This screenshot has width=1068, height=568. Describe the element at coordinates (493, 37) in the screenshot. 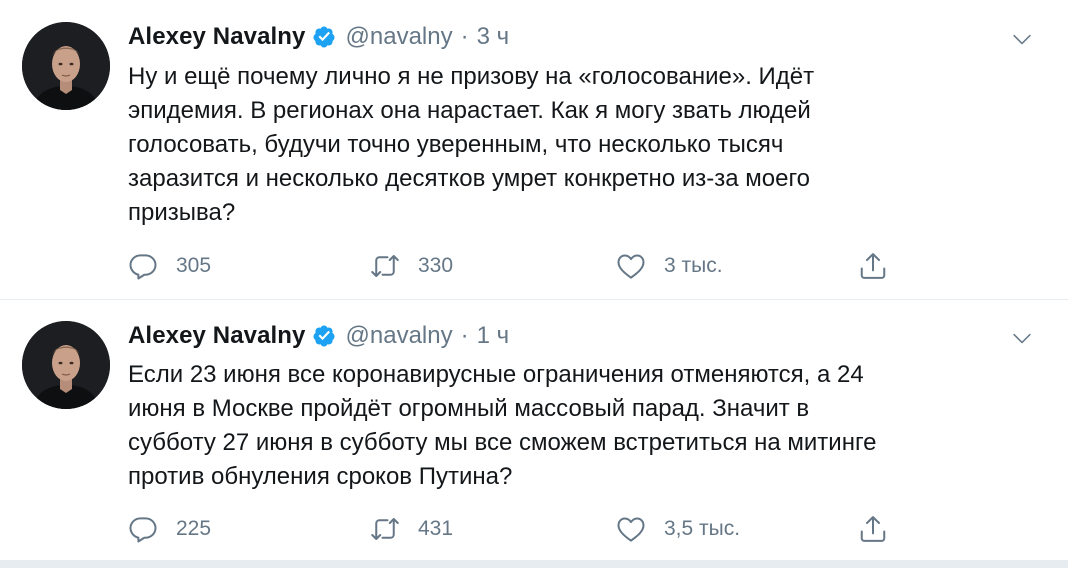

I see `timestamp: 3 ч` at that location.